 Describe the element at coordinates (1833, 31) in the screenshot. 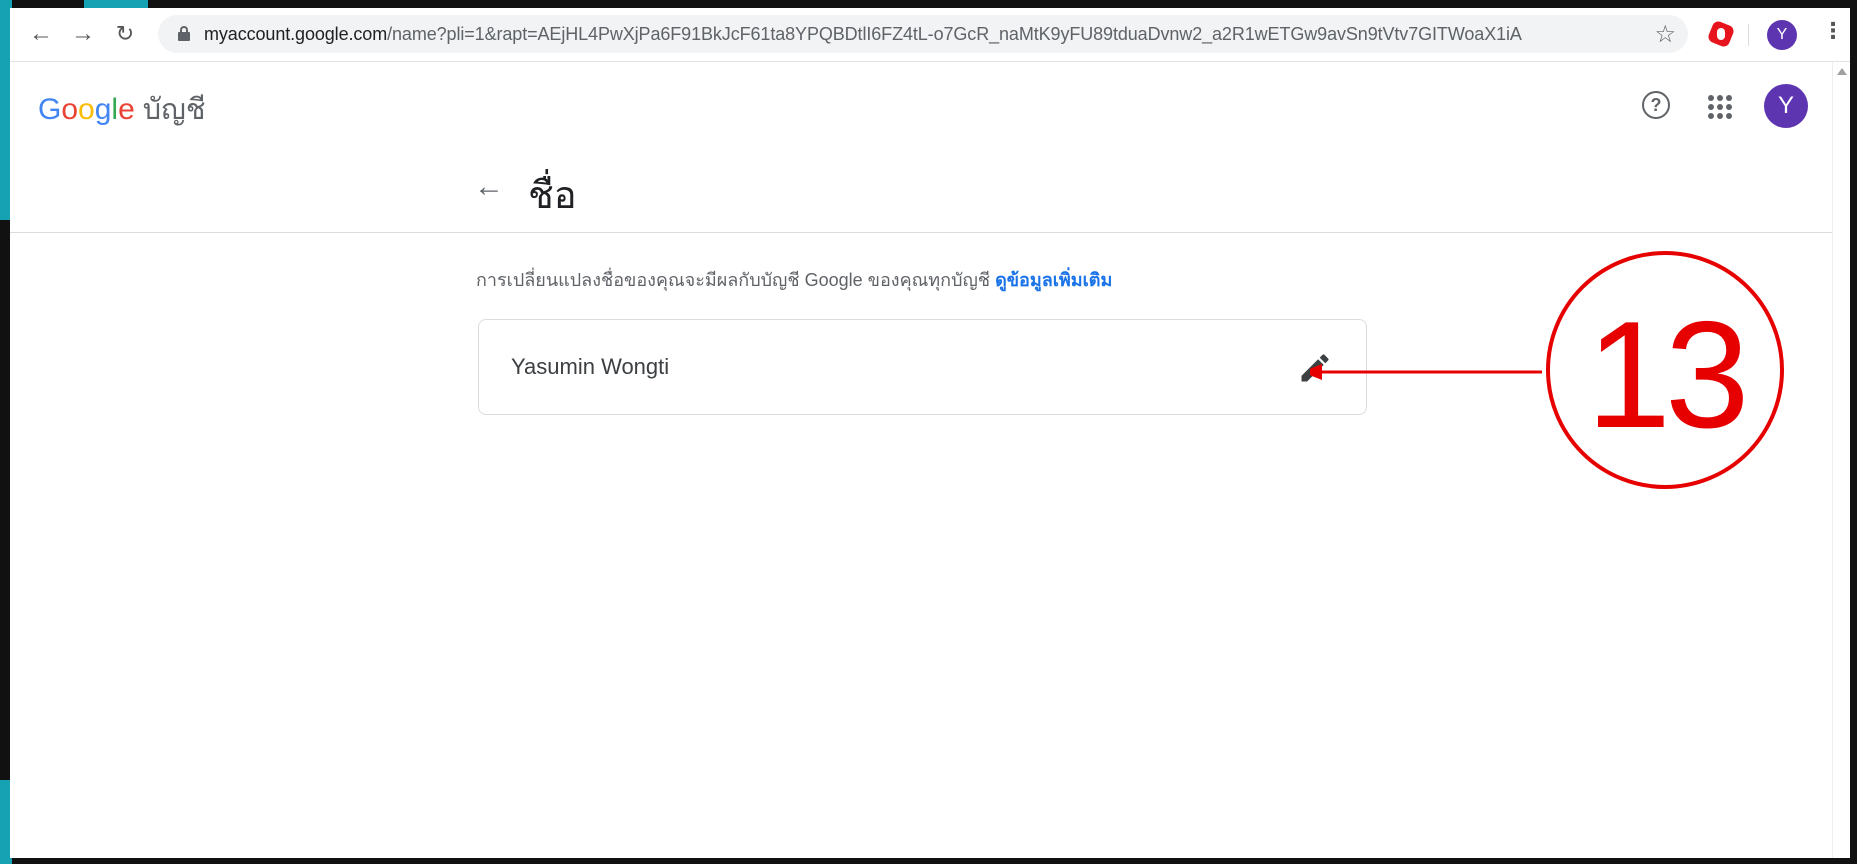

I see `kebab-menu-icon: ⋮` at that location.